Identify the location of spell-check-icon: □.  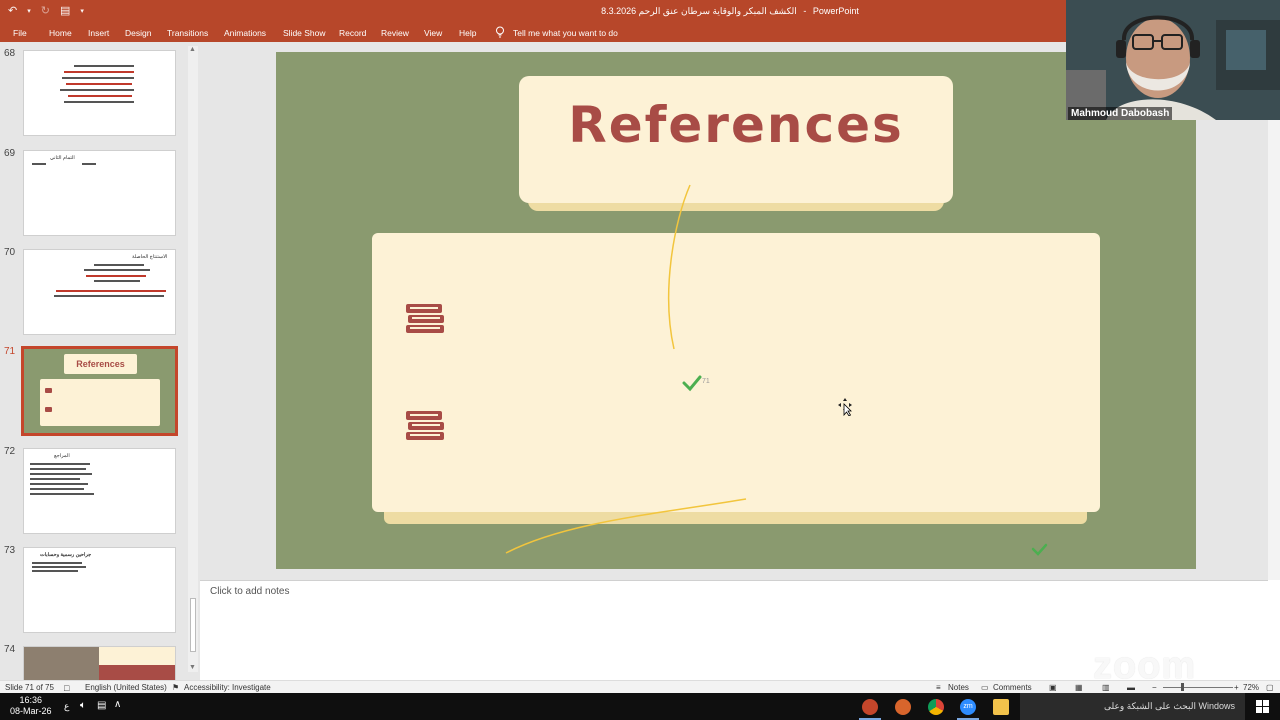
(66, 688).